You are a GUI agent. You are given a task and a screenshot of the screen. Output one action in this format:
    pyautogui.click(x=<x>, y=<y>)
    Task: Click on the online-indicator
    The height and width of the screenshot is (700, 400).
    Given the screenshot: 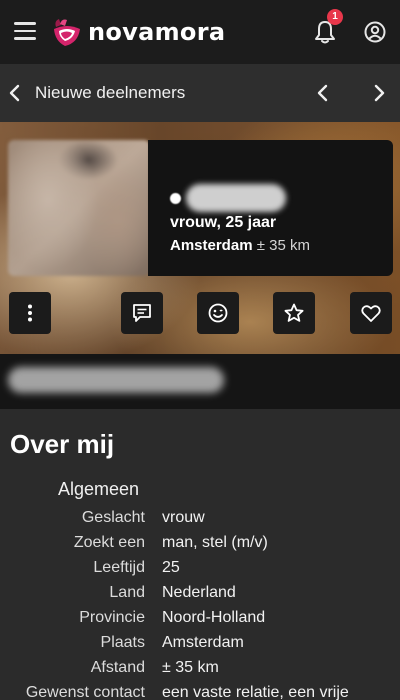 What is the action you would take?
    pyautogui.click(x=175, y=198)
    